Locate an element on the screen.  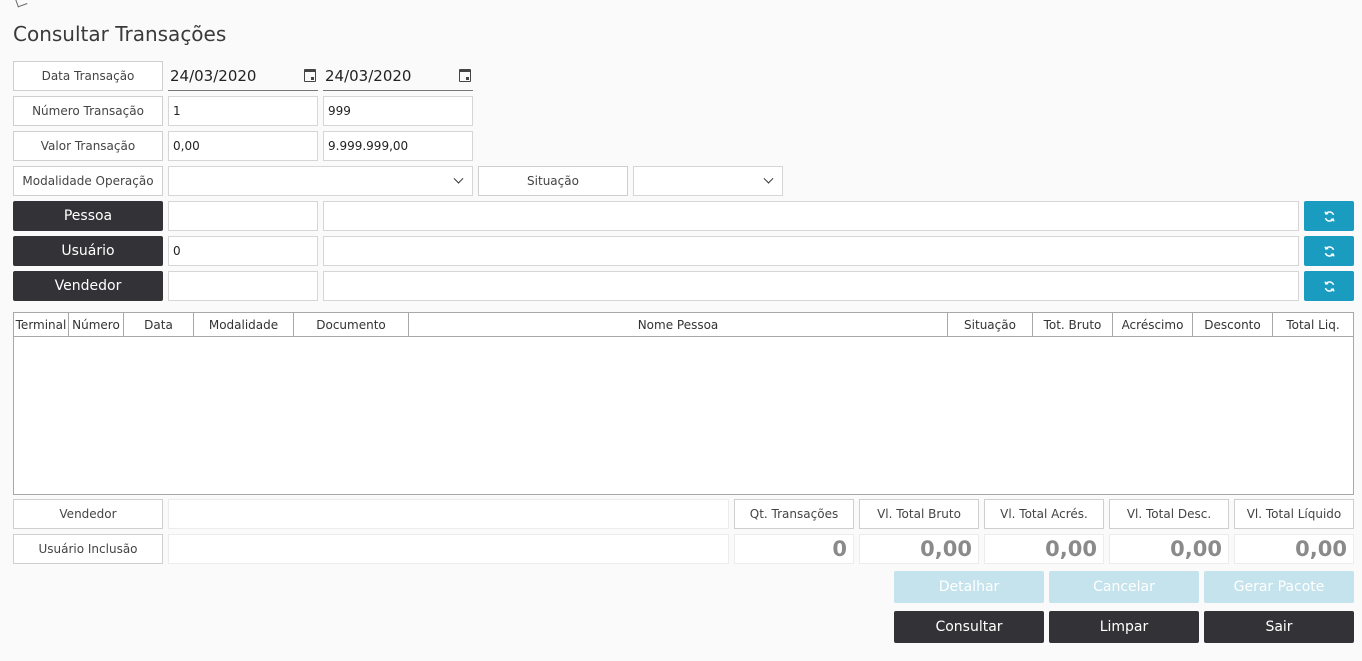
vendedor-nome-input is located at coordinates (811, 286).